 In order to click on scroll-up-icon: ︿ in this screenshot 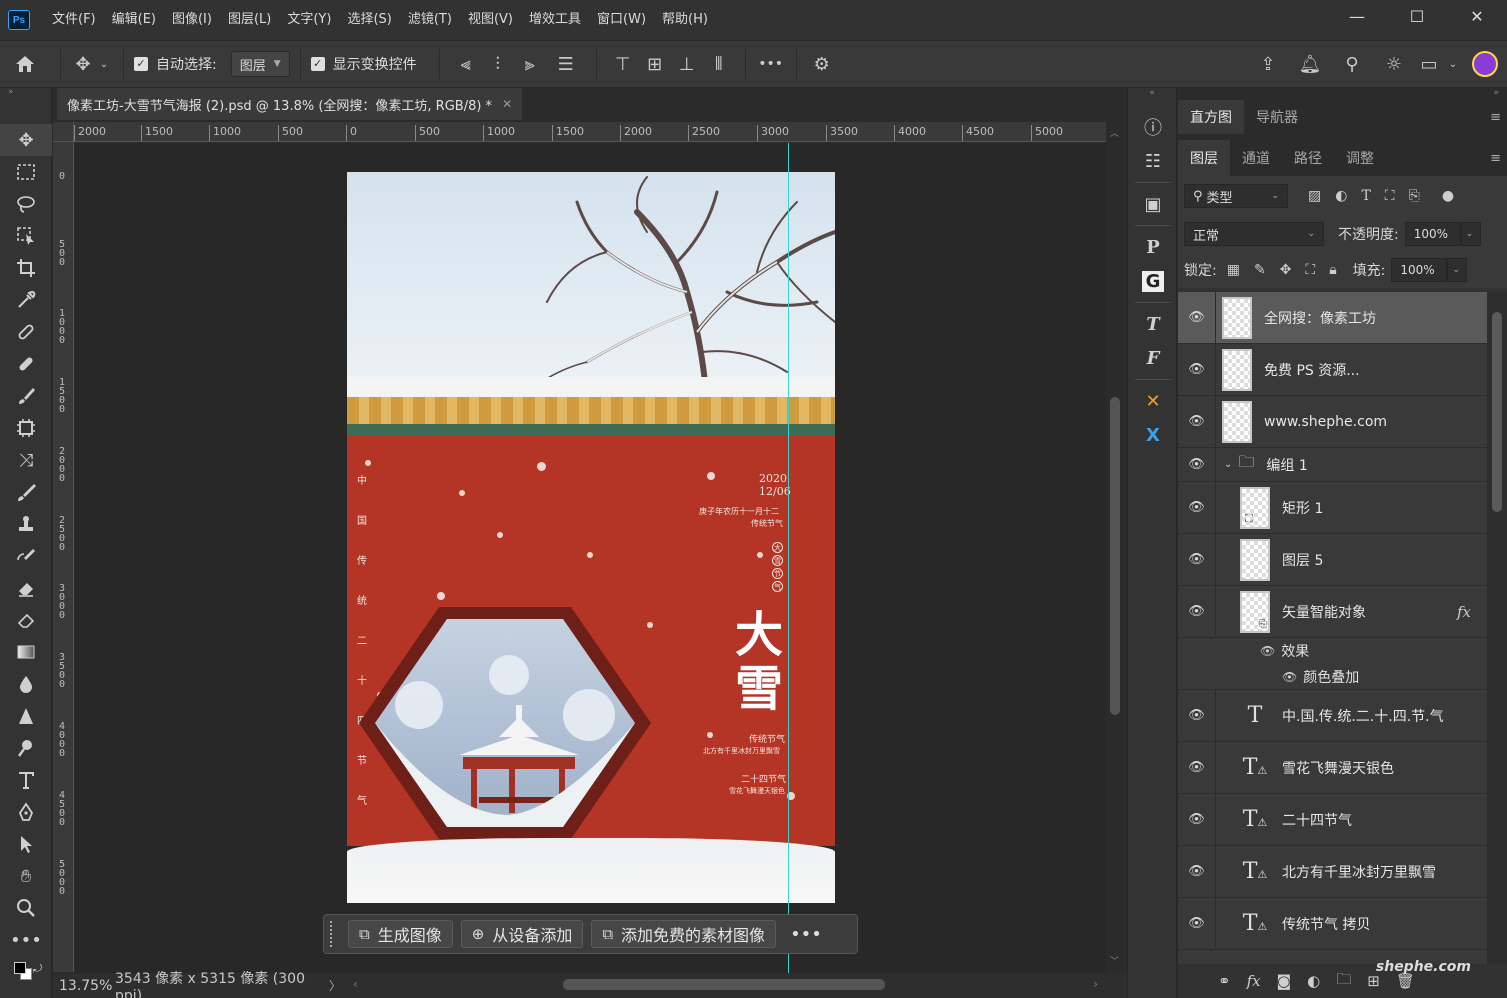, I will do `click(1114, 132)`.